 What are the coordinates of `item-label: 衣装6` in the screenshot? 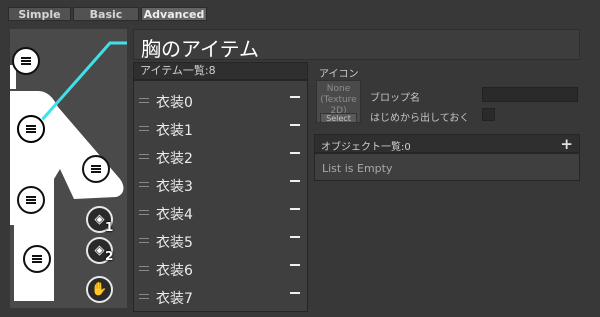 It's located at (174, 271).